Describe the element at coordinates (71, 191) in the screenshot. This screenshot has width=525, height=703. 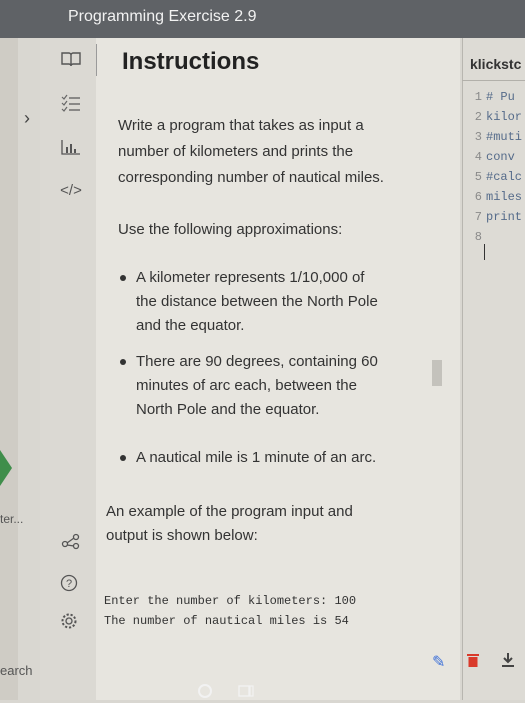
I see `code-icon: </>` at that location.